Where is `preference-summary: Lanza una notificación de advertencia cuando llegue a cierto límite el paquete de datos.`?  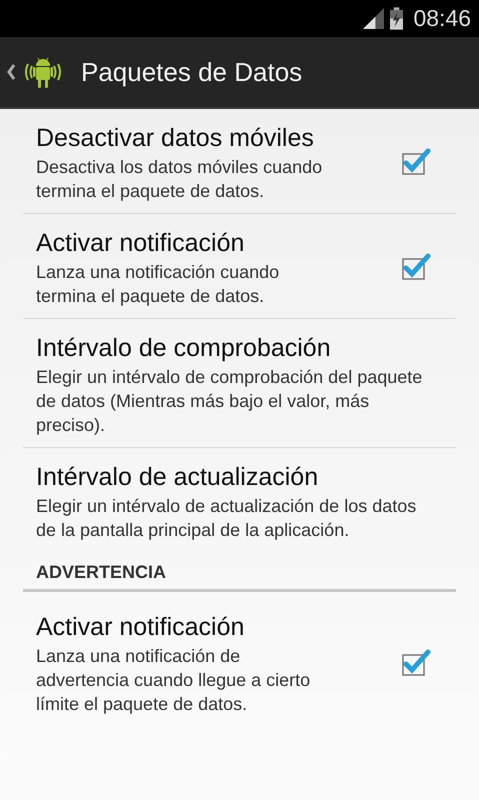 preference-summary: Lanza una notificación de advertencia cuando llegue a cierto límite el paquete de datos. is located at coordinates (174, 680).